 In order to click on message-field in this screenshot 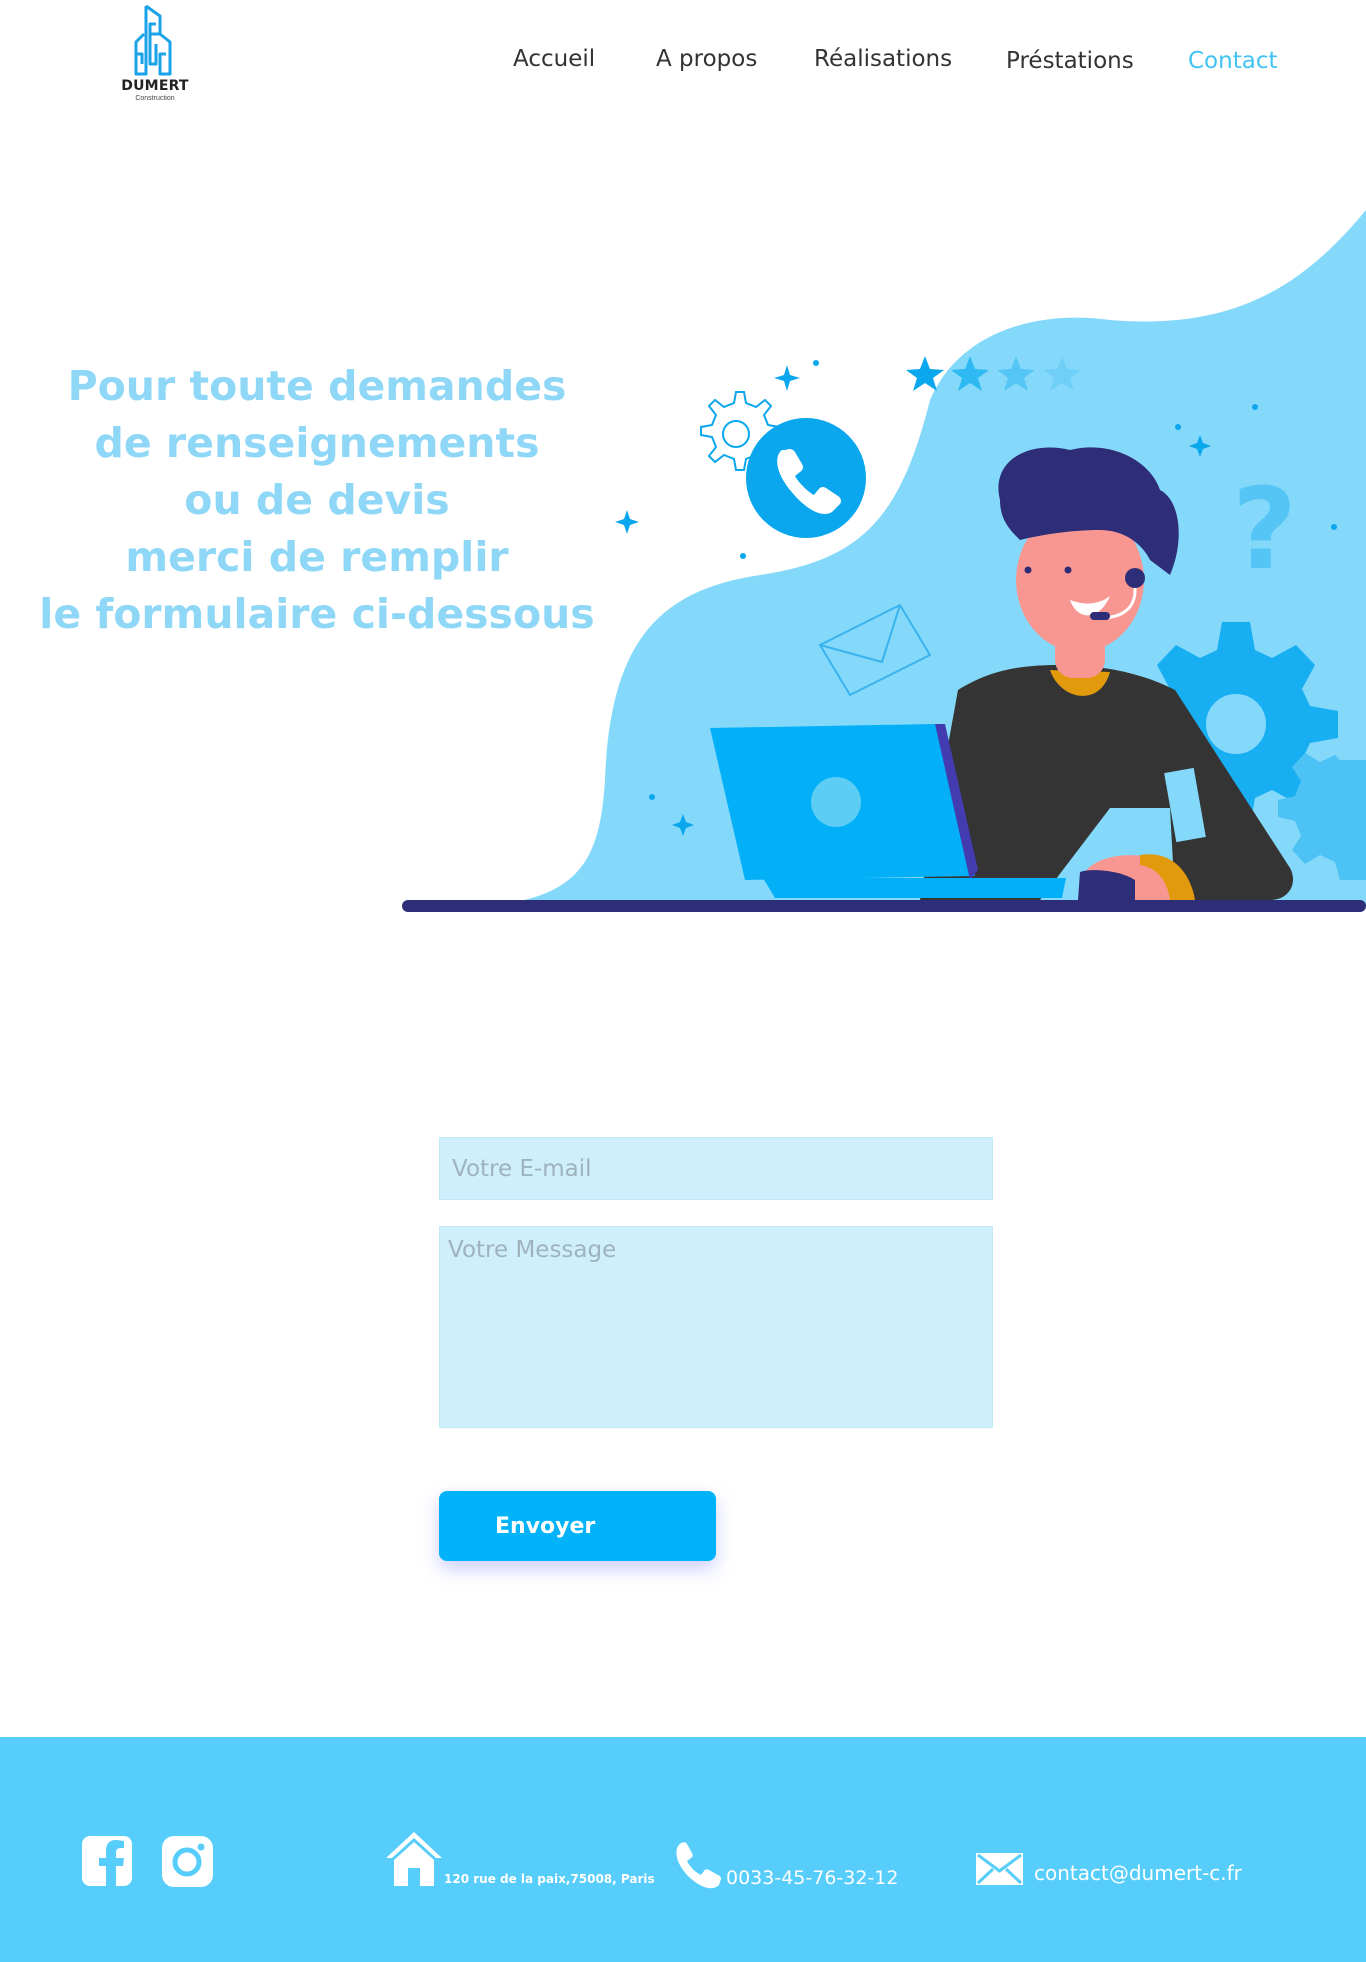, I will do `click(716, 1327)`.